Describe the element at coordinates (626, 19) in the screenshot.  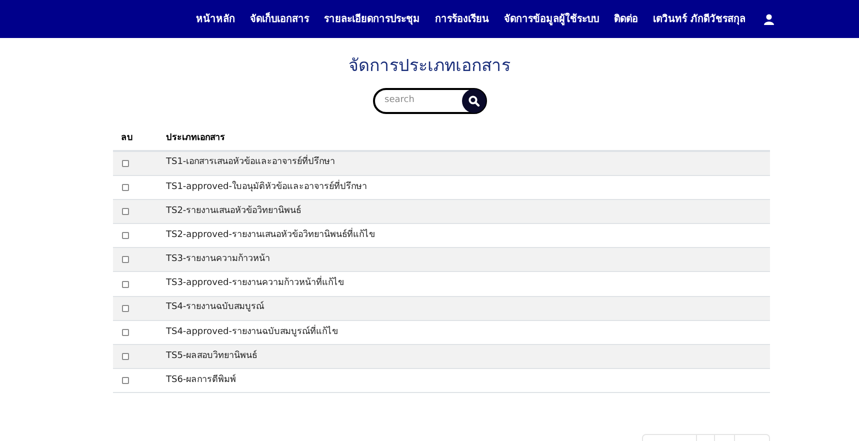
I see `nav-link: ติดต่อ` at that location.